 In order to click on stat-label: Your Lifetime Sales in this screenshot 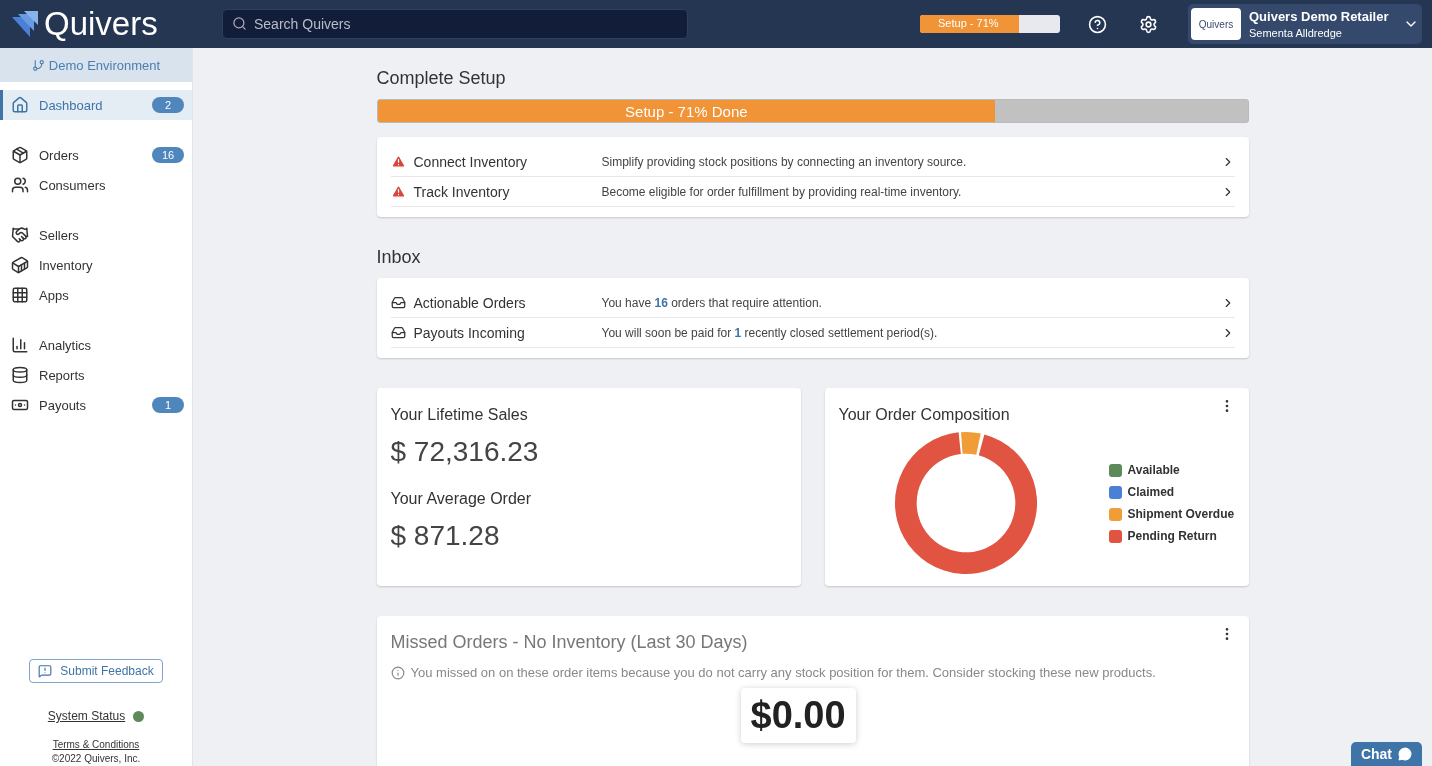, I will do `click(459, 415)`.